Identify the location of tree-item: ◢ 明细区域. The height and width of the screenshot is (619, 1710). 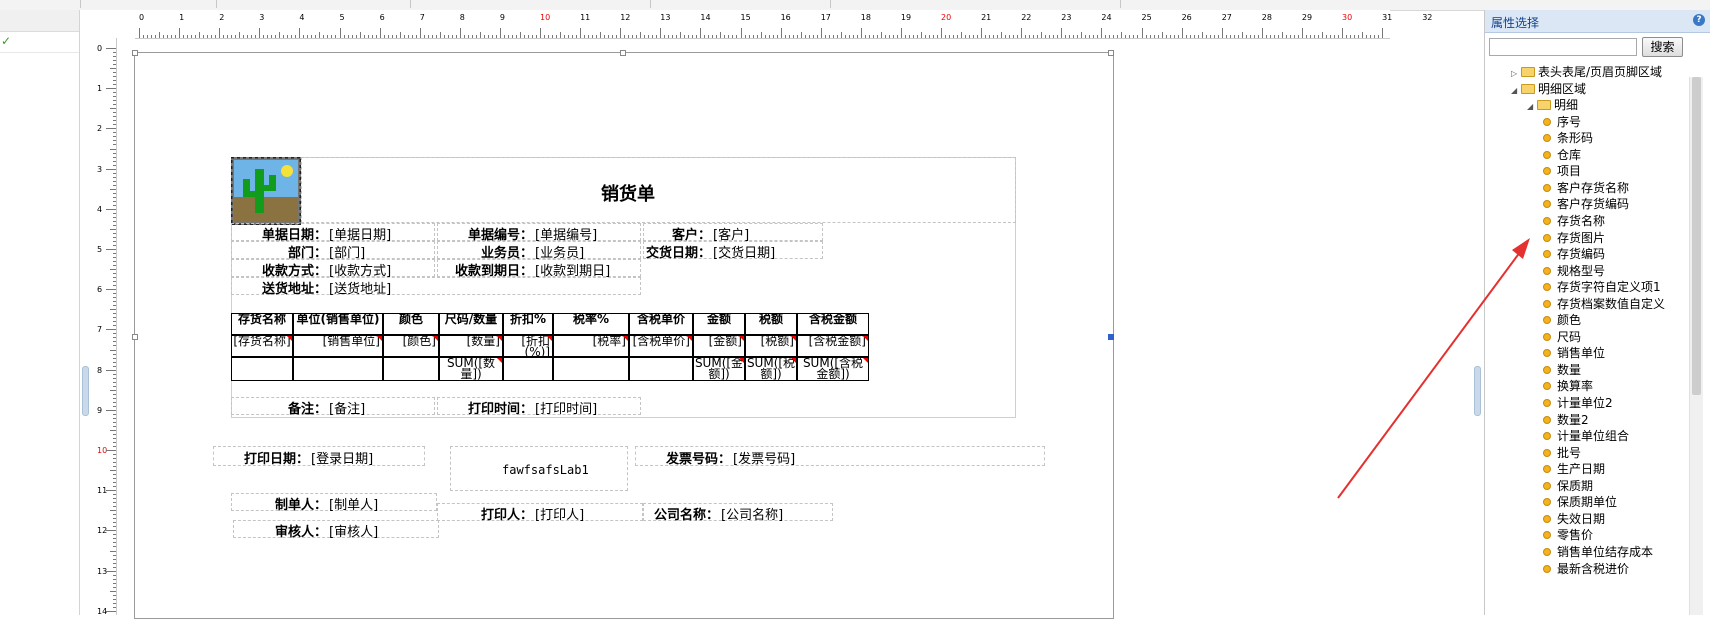
(1548, 89).